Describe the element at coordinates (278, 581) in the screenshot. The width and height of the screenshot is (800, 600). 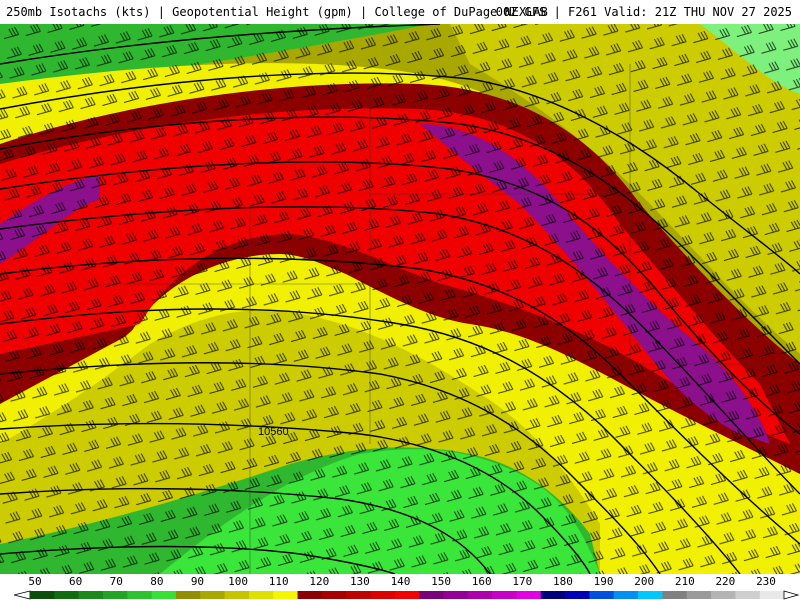
I see `colorbar-label: 110` at that location.